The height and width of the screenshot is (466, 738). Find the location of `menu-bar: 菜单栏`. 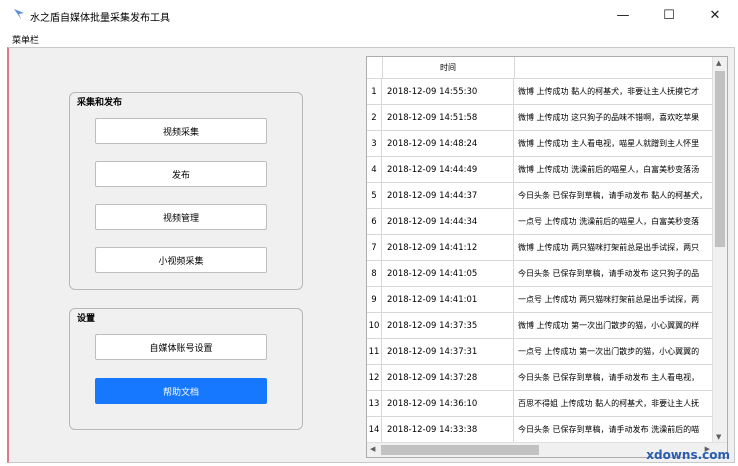

menu-bar: 菜单栏 is located at coordinates (369, 39).